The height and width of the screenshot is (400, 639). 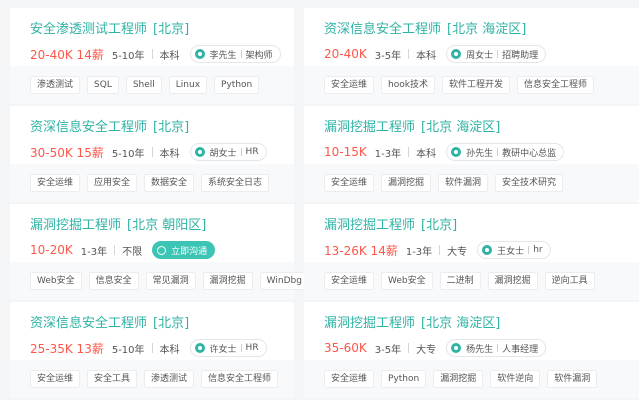 I want to click on recruiter-badge: 王女士 hr, so click(x=514, y=250).